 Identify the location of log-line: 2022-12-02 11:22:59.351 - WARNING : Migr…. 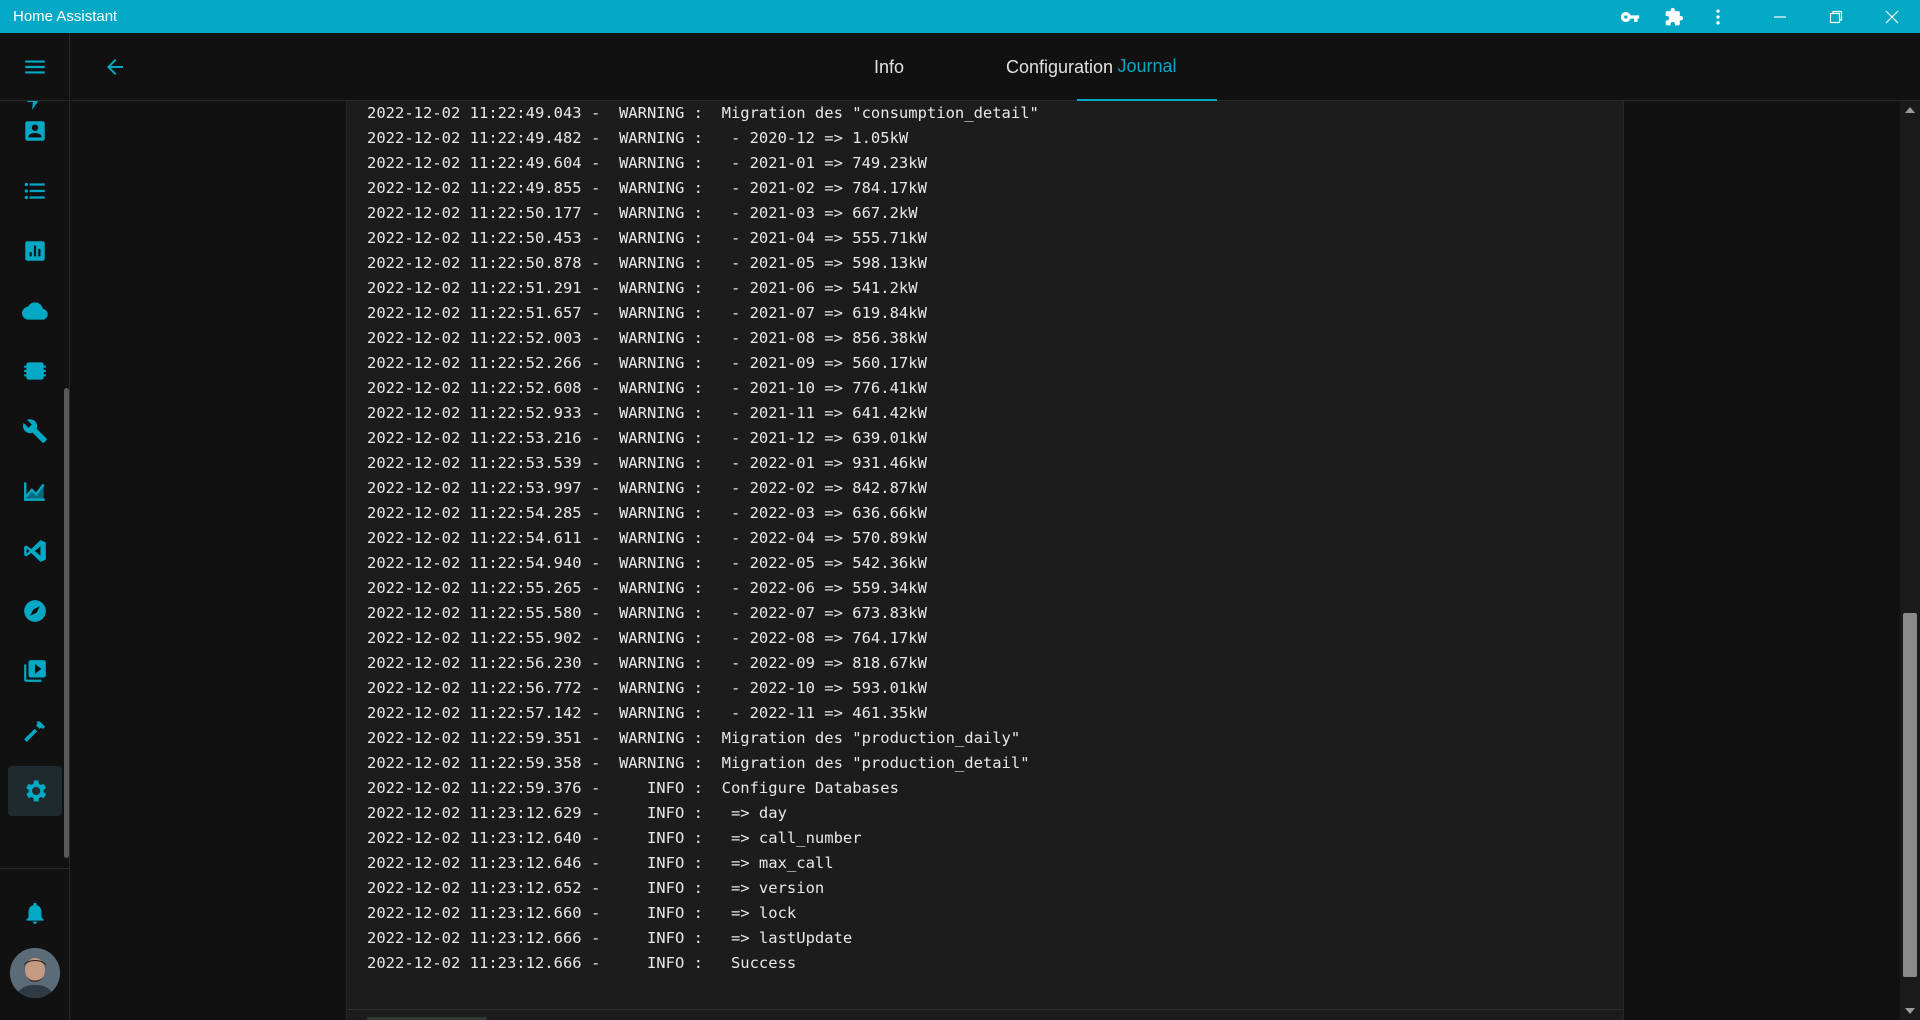
(694, 738).